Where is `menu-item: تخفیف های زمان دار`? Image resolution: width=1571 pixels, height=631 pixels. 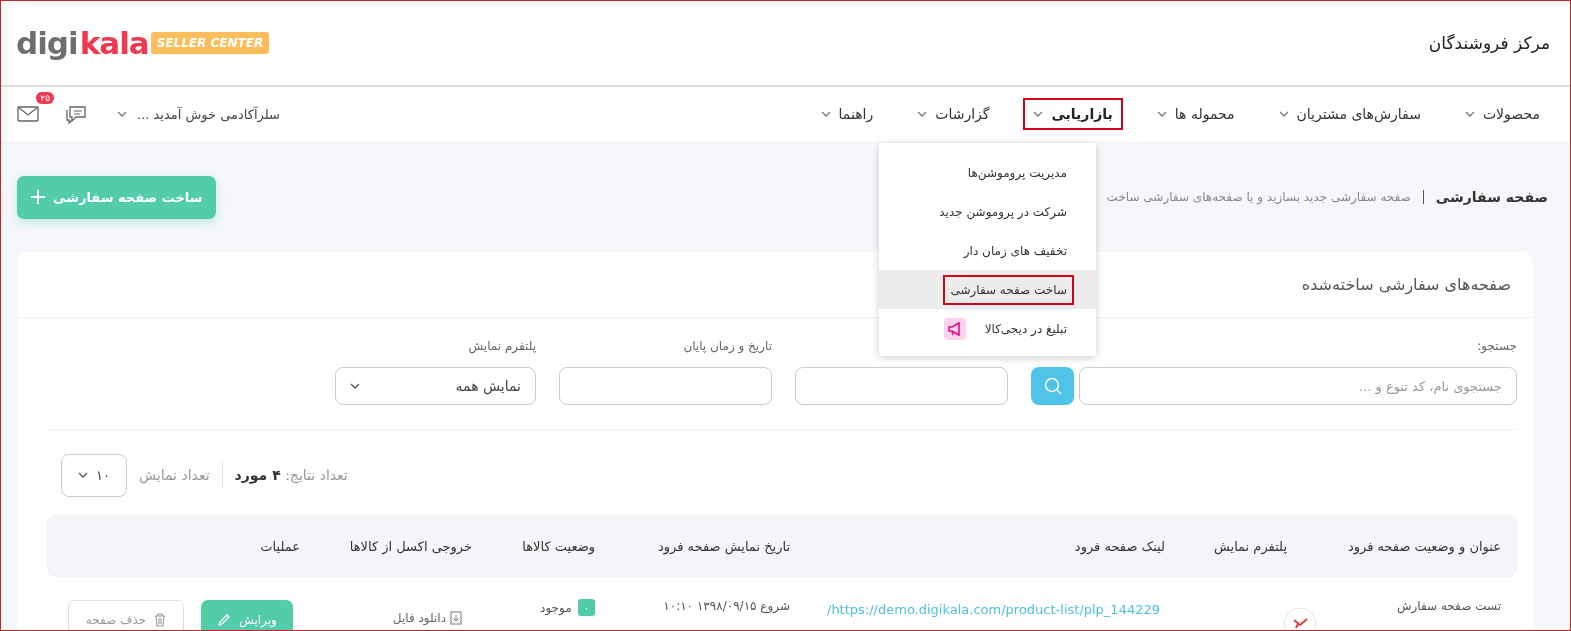 menu-item: تخفیف های زمان دار is located at coordinates (987, 250).